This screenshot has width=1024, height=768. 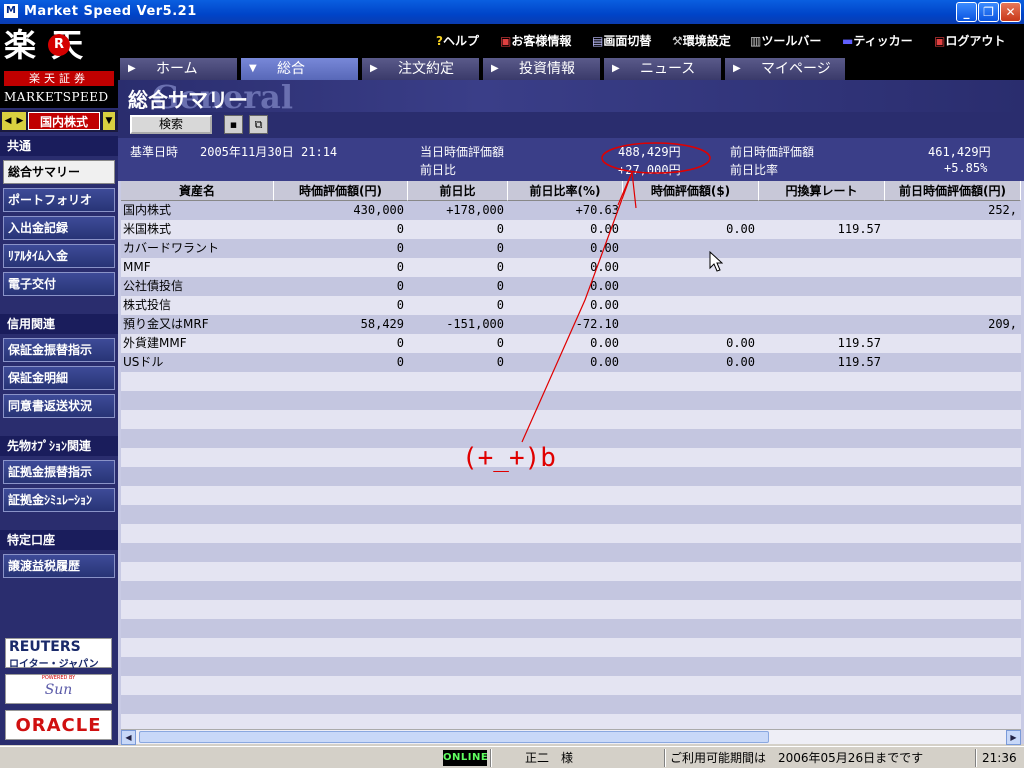 I want to click on base-date-value: 2005年11月30日 21:14, so click(x=269, y=152).